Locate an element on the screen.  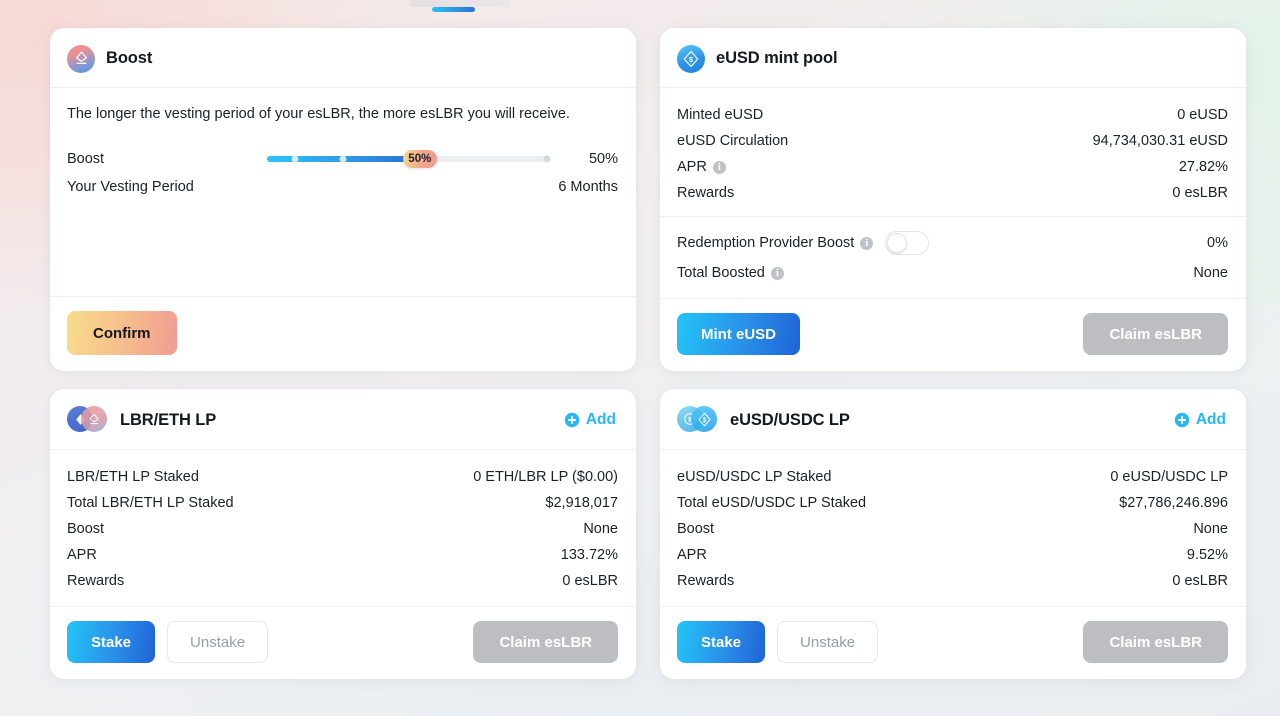
row-label: Redemption Provider Boost i is located at coordinates (803, 243).